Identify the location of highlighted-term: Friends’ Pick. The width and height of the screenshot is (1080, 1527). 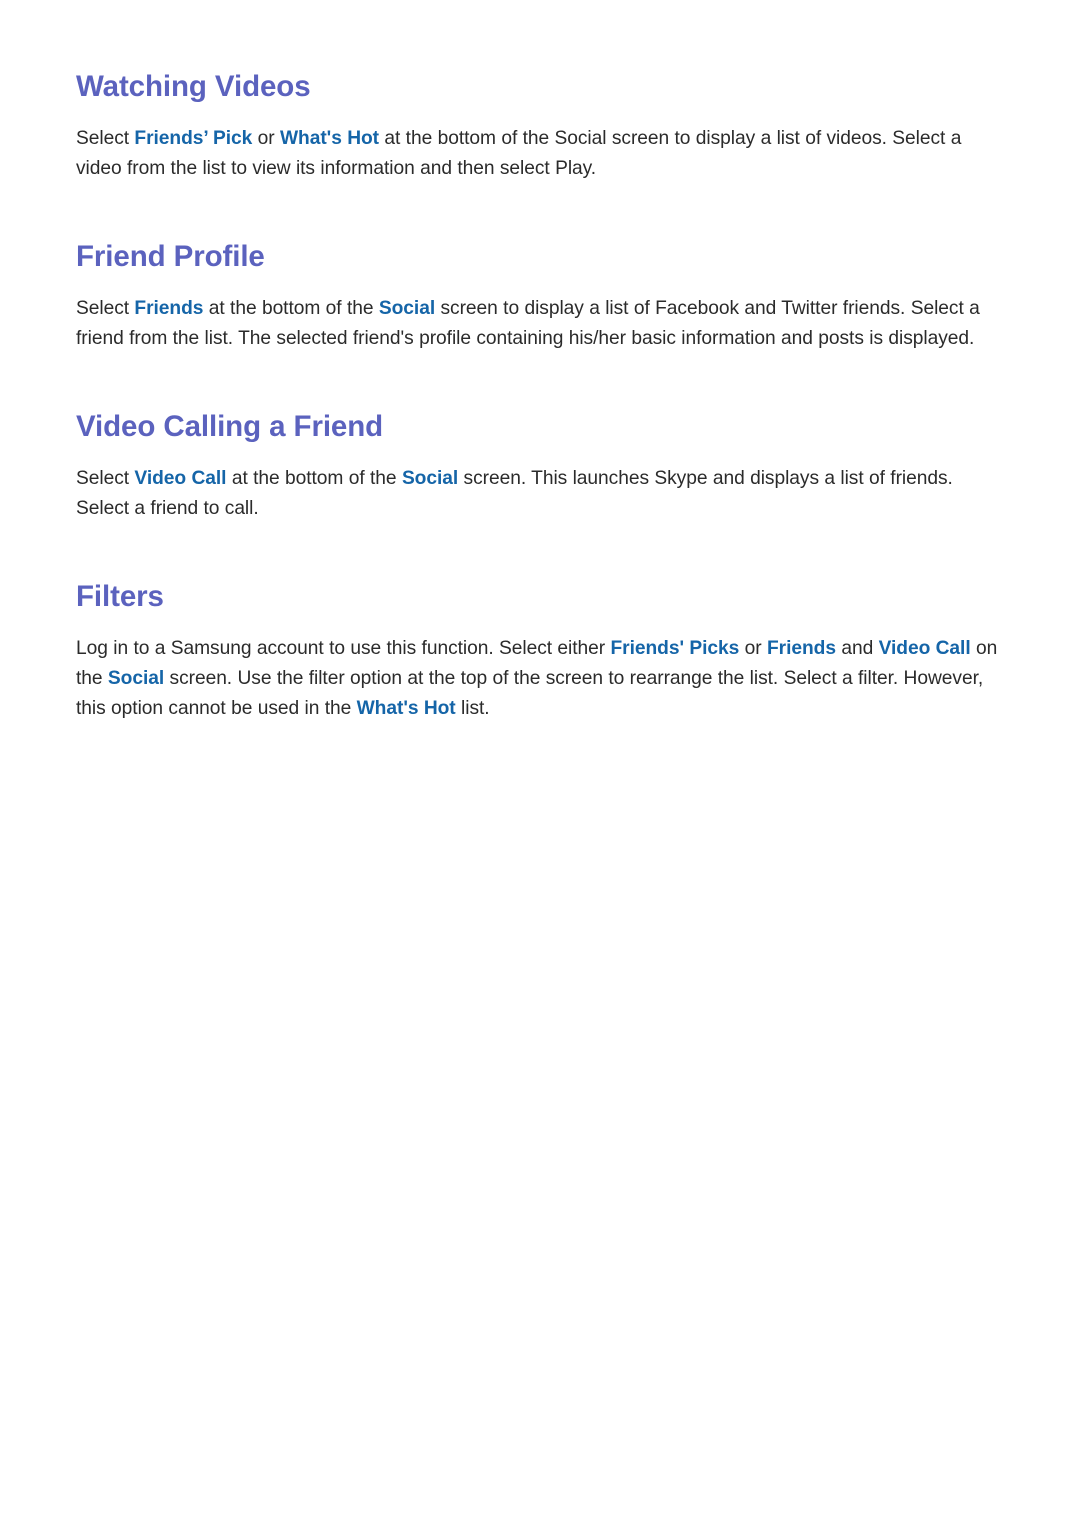
(193, 138).